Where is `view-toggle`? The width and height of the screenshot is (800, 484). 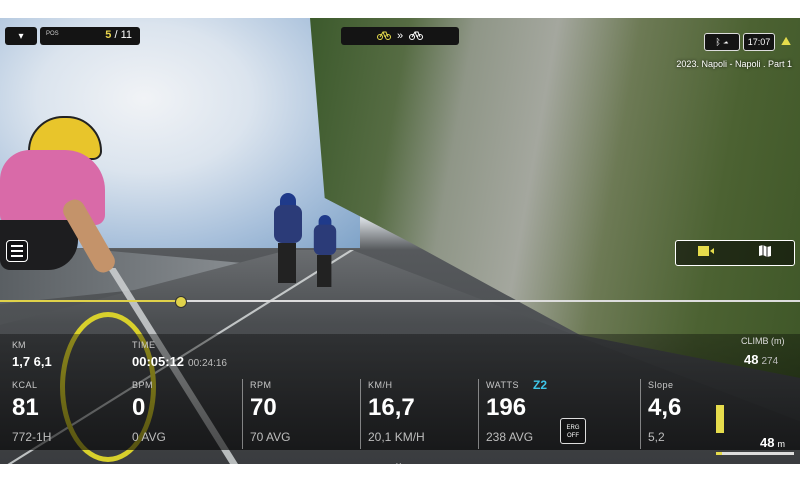
view-toggle is located at coordinates (735, 253).